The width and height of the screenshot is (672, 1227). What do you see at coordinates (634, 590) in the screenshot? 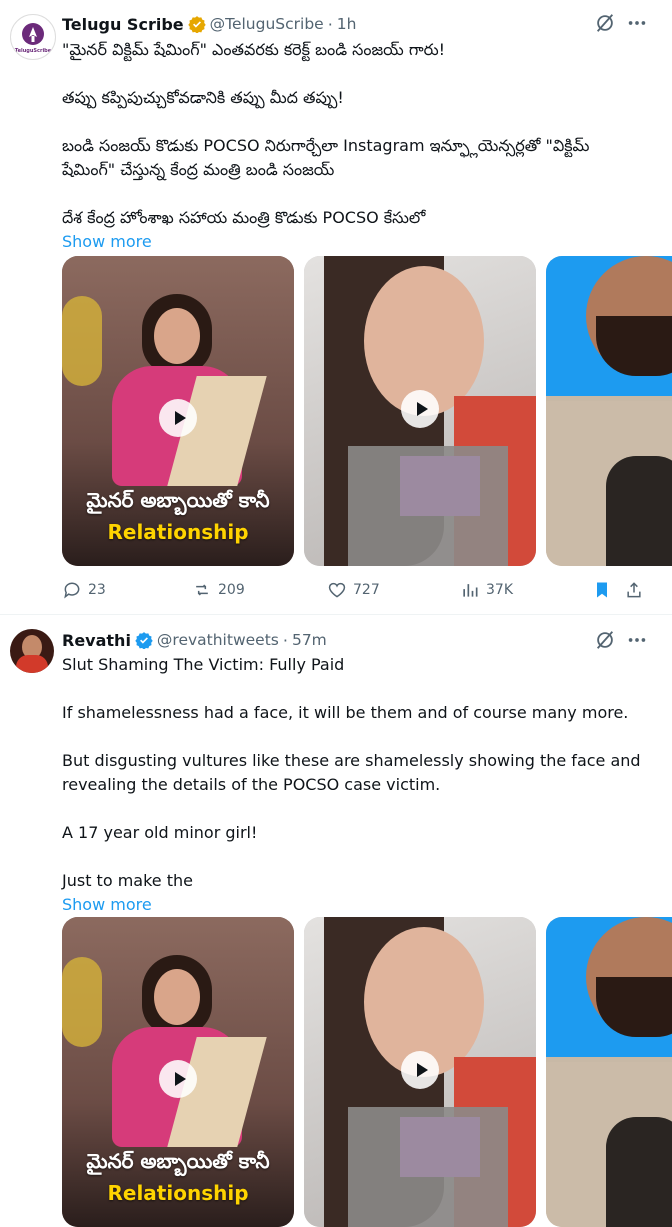
I see `share-icon` at bounding box center [634, 590].